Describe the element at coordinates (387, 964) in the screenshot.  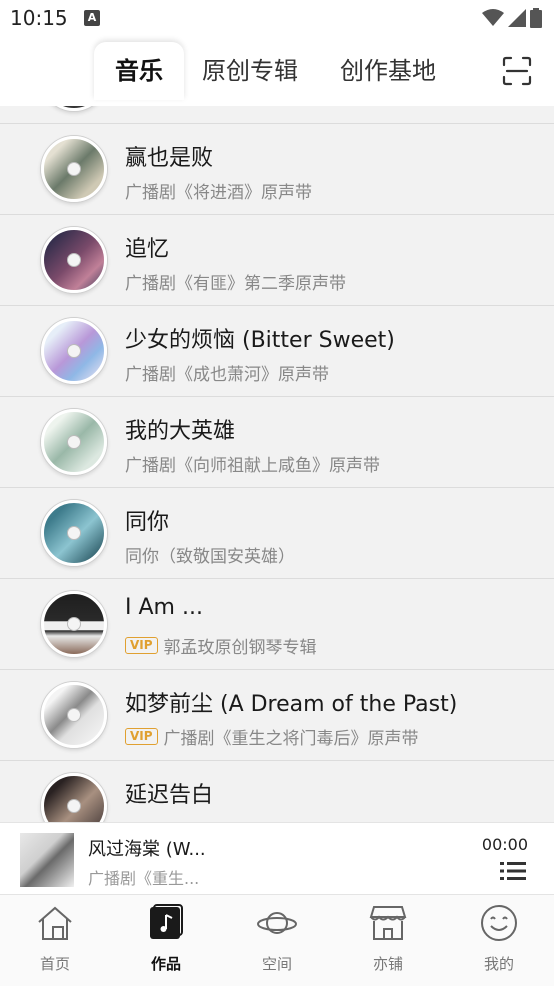
I see `nav-label: 亦铺` at that location.